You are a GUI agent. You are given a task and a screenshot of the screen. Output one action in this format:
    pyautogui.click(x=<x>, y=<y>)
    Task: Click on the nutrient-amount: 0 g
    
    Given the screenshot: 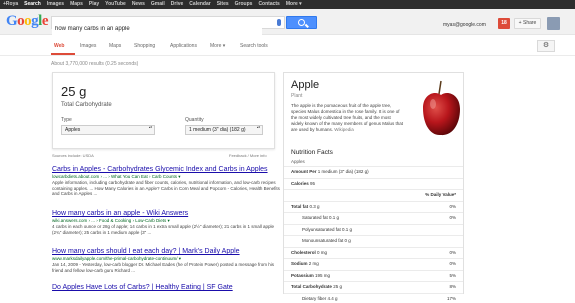 What is the action you would take?
    pyautogui.click(x=347, y=240)
    